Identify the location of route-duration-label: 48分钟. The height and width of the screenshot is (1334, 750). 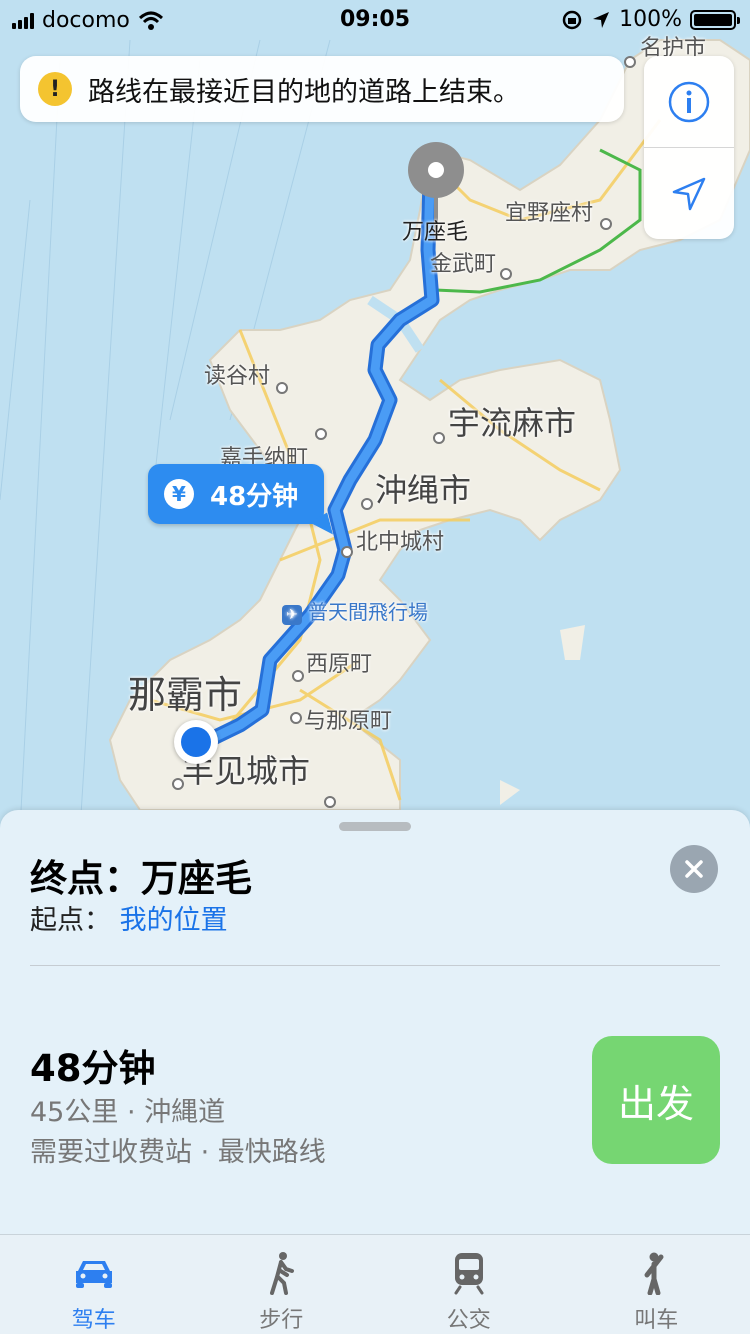
(254, 496).